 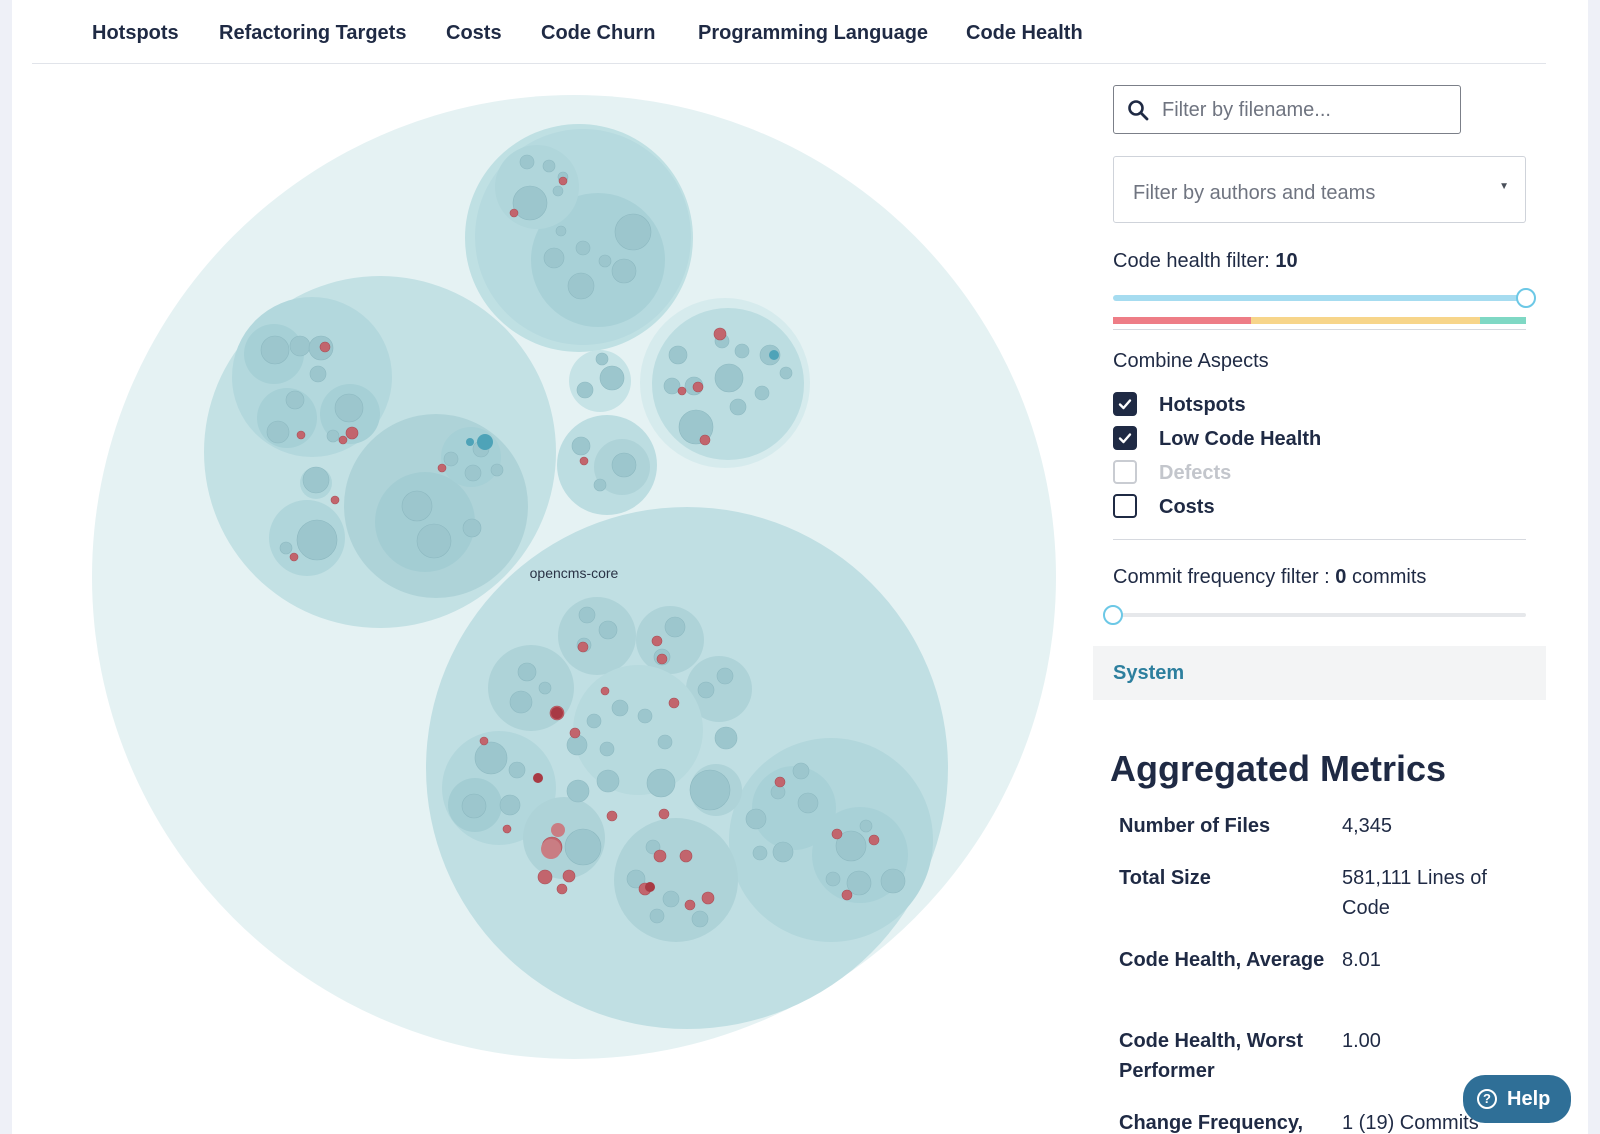 I want to click on code-health-scale, so click(x=1319, y=320).